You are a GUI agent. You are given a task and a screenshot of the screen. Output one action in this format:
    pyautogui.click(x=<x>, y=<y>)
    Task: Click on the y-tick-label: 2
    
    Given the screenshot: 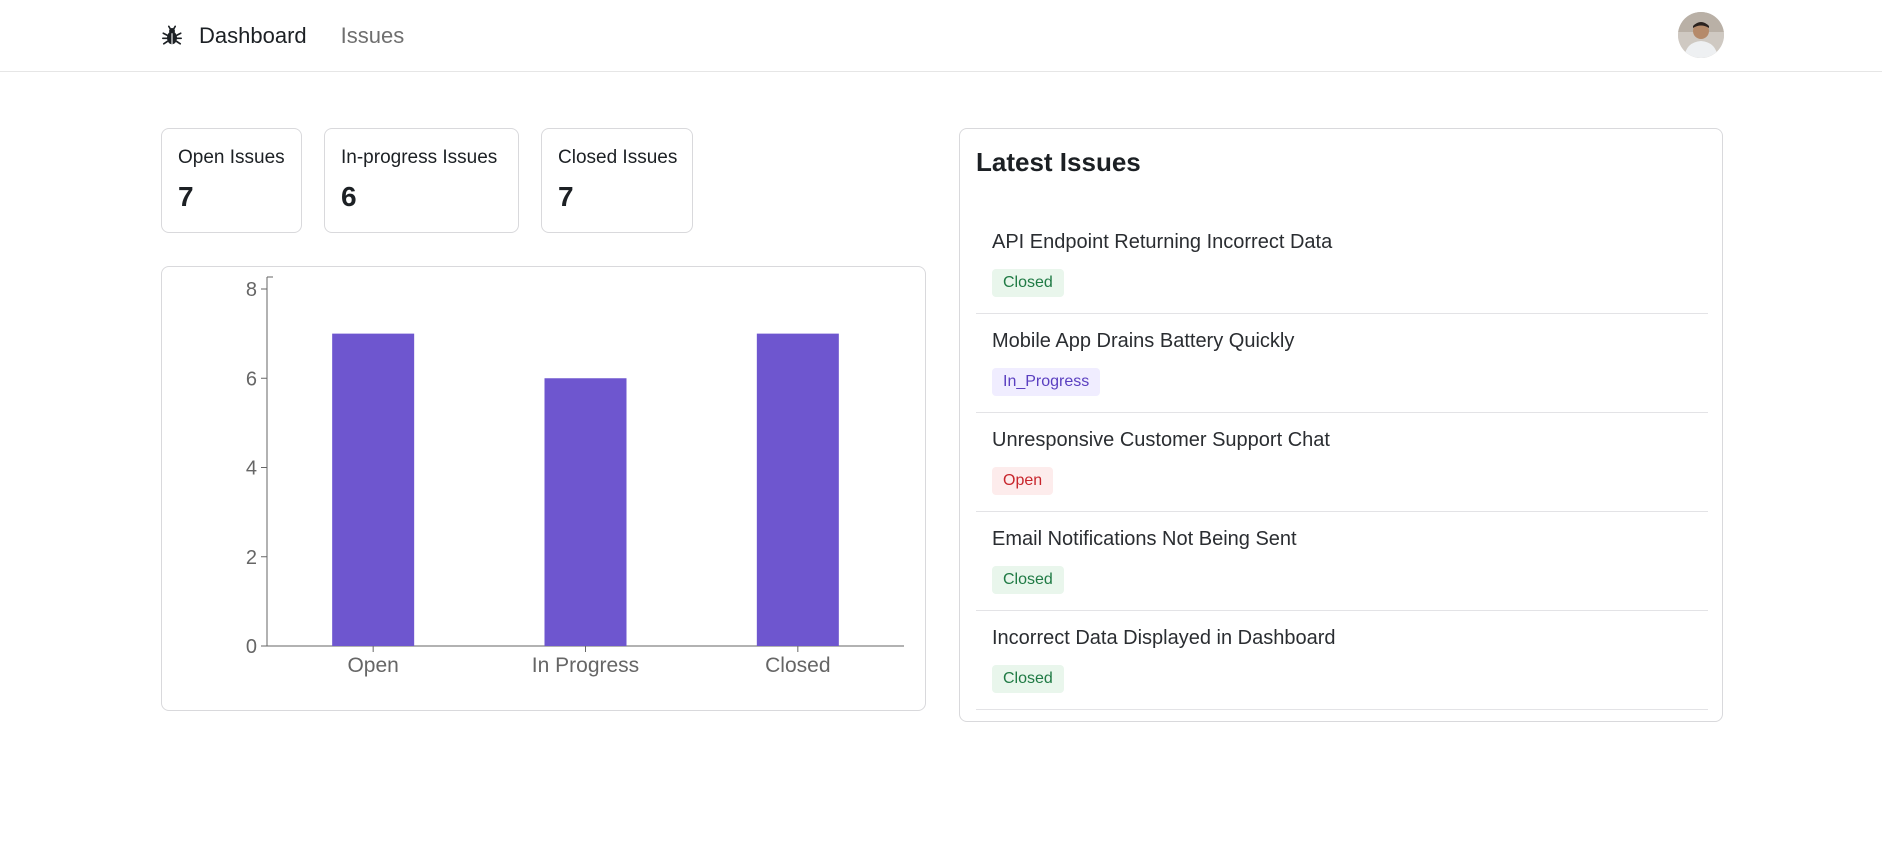 What is the action you would take?
    pyautogui.click(x=251, y=558)
    